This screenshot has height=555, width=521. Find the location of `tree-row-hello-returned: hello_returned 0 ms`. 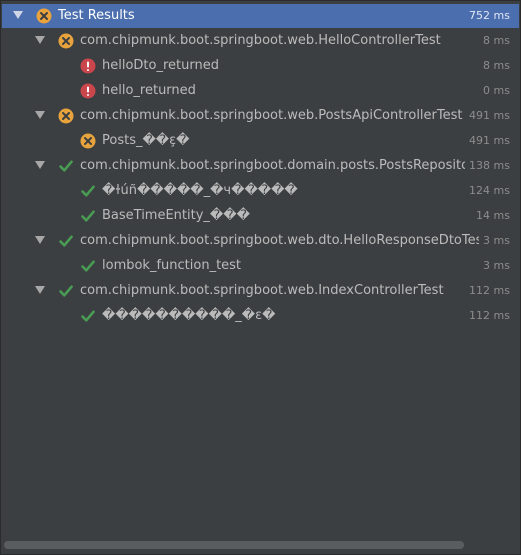

tree-row-hello-returned: hello_returned 0 ms is located at coordinates (260, 91).